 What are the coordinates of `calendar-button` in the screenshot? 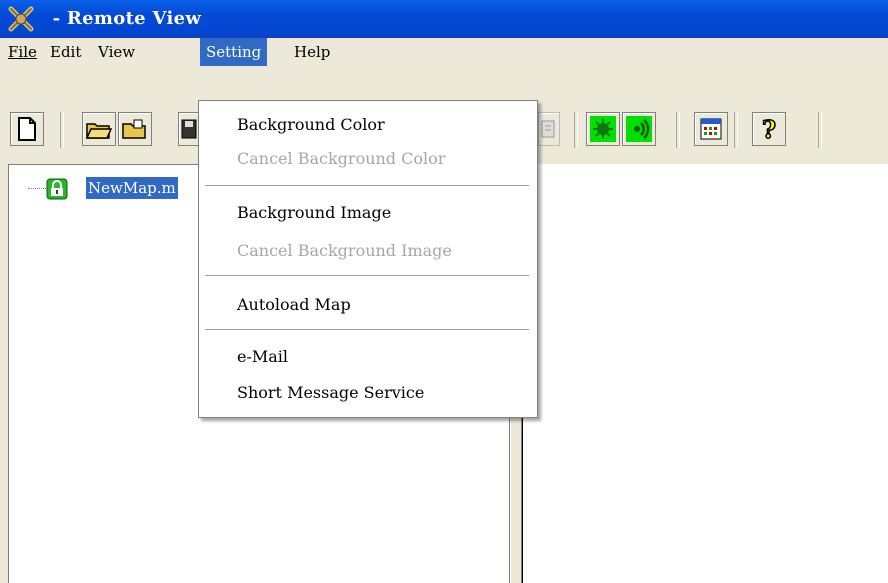 It's located at (711, 129).